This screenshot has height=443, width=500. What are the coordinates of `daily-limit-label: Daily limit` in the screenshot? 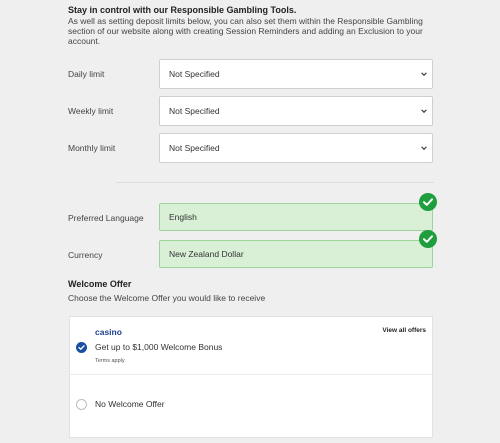 It's located at (86, 74).